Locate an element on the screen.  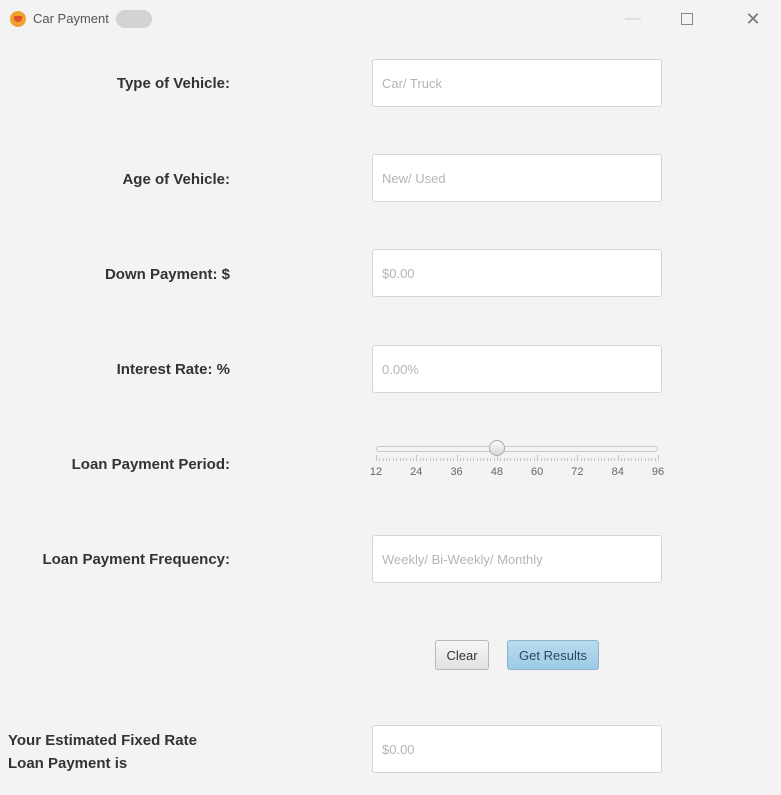
close-icon: ✕ is located at coordinates (753, 18).